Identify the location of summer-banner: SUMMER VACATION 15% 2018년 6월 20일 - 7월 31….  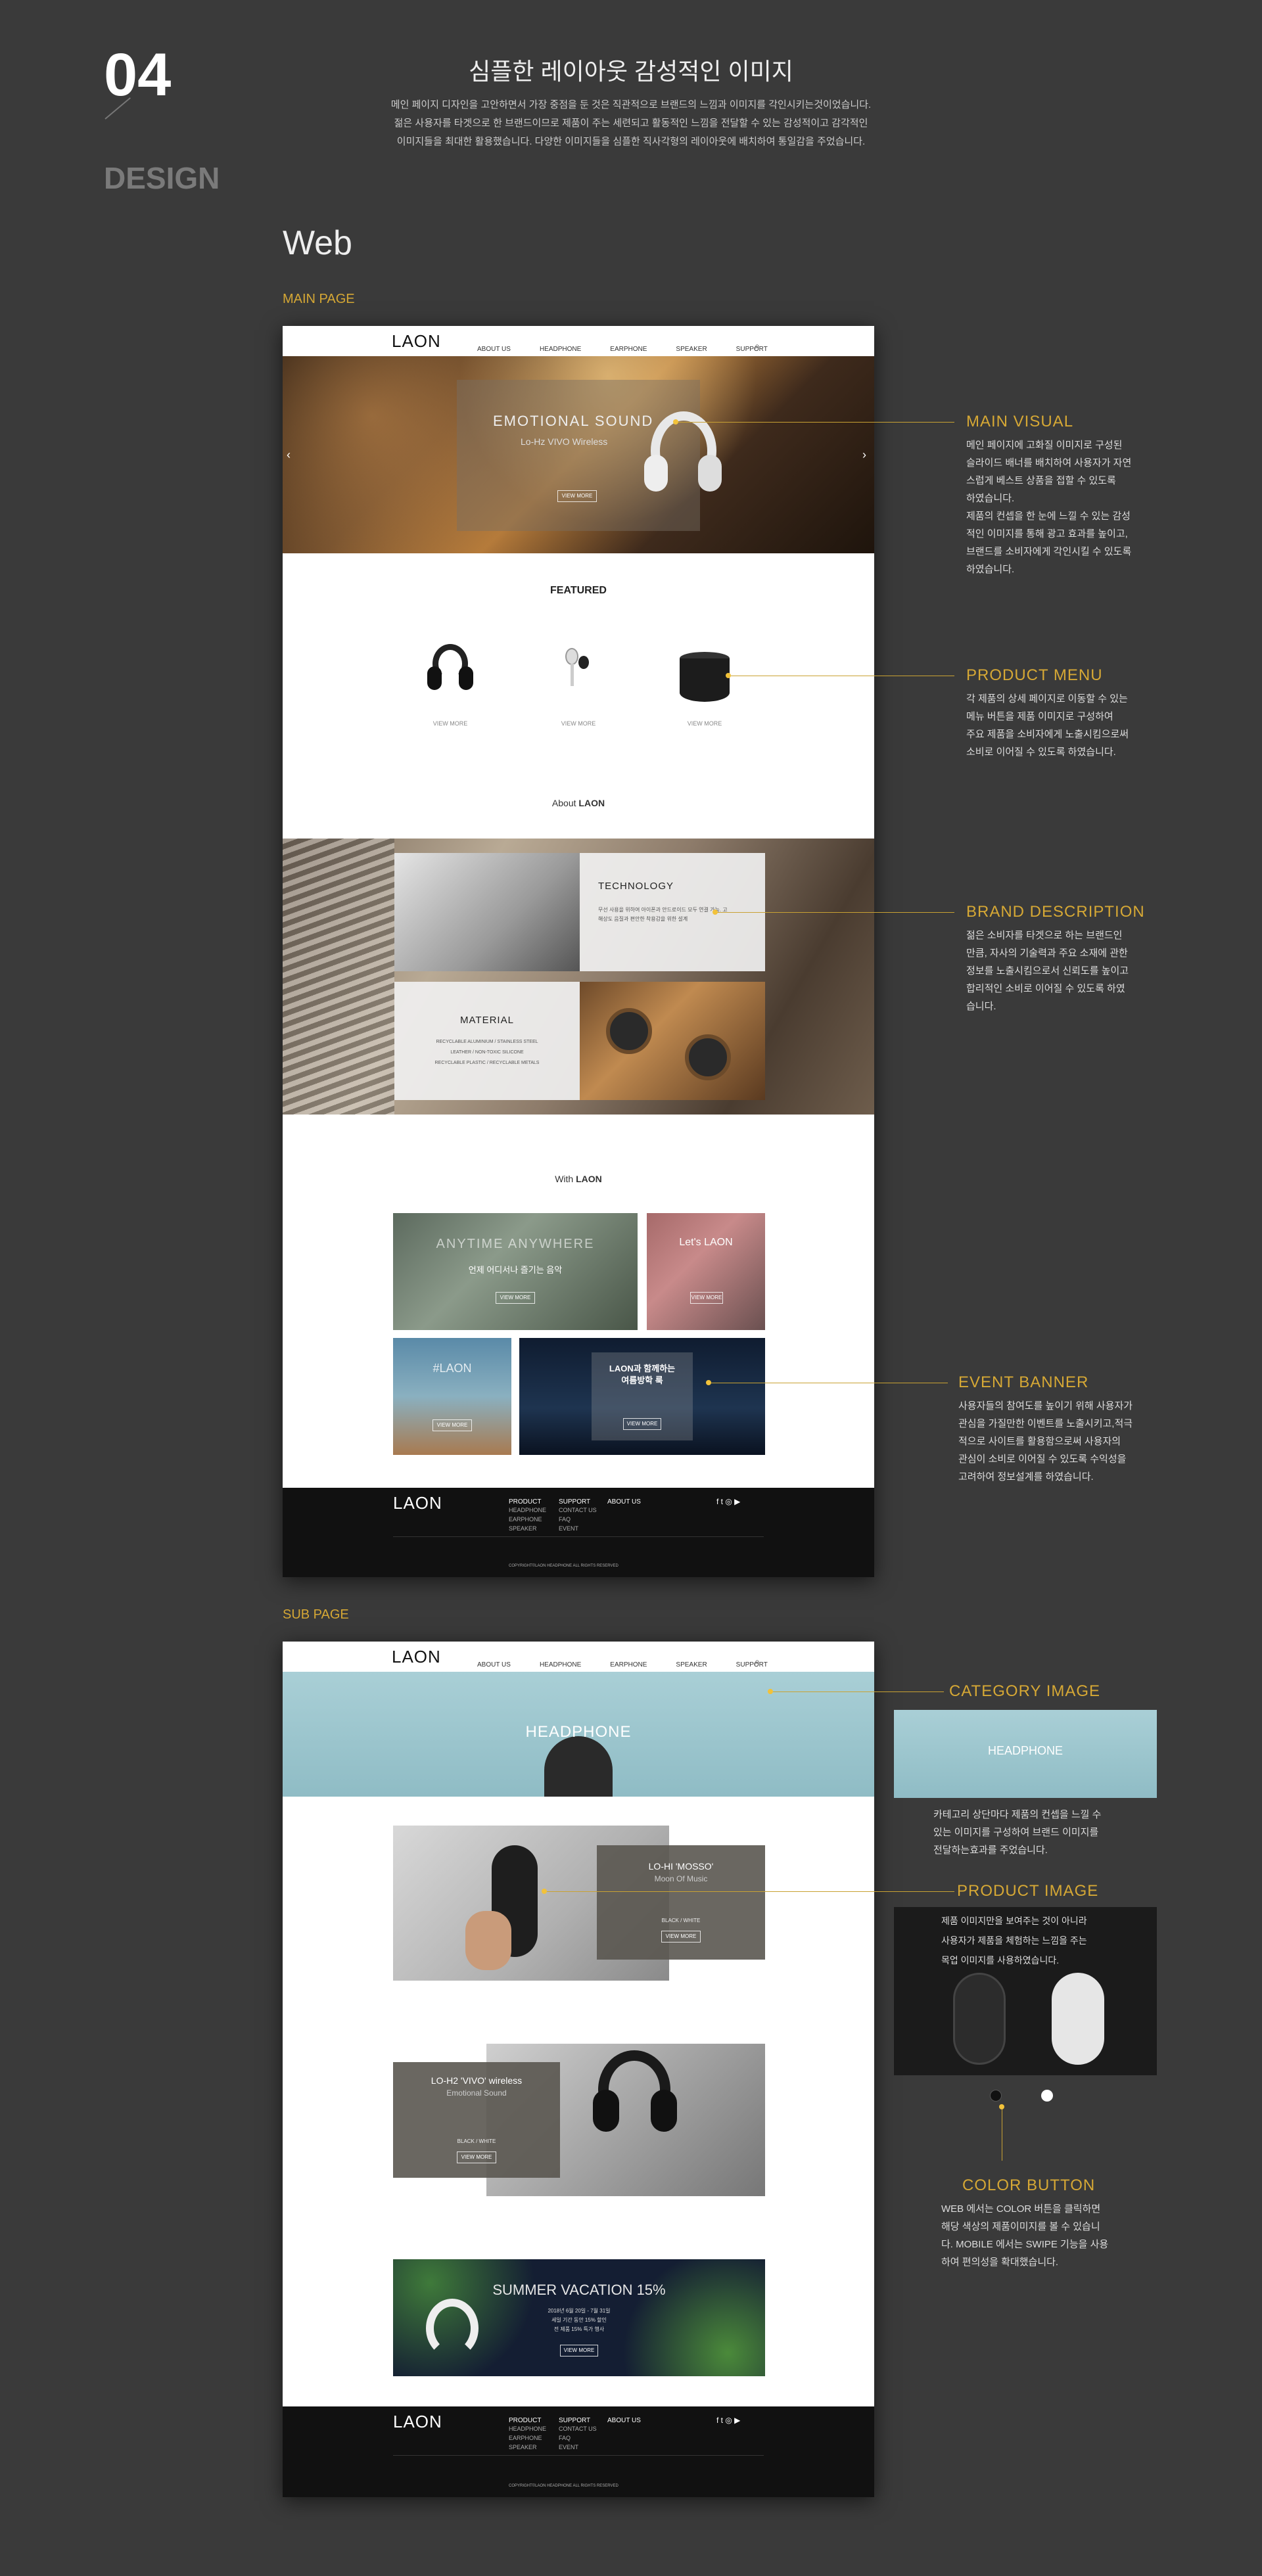
(579, 2317).